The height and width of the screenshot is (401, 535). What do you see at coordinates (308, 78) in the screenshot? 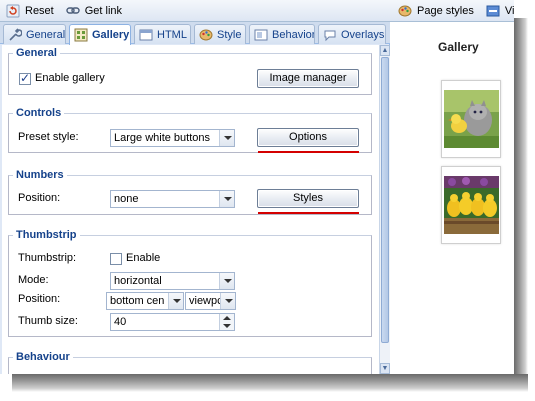
I see `image-manager-button: Image manager` at bounding box center [308, 78].